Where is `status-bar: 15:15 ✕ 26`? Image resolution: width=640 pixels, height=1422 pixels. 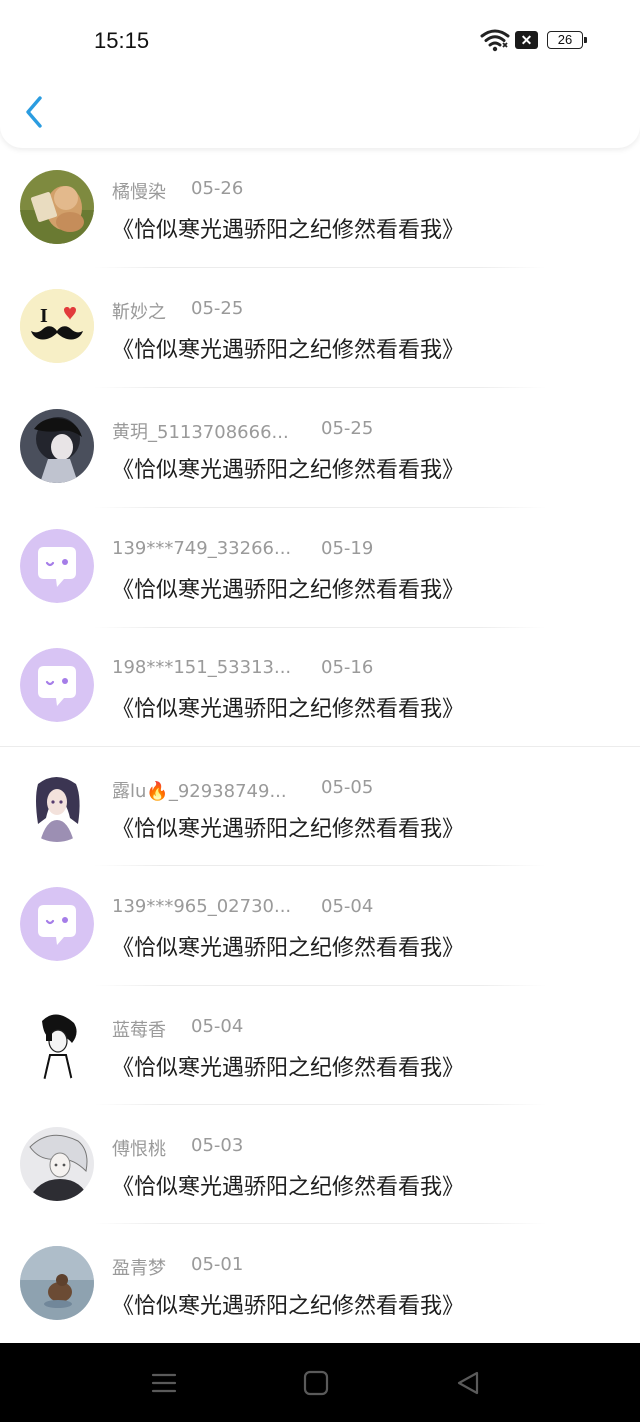 status-bar: 15:15 ✕ 26 is located at coordinates (320, 41).